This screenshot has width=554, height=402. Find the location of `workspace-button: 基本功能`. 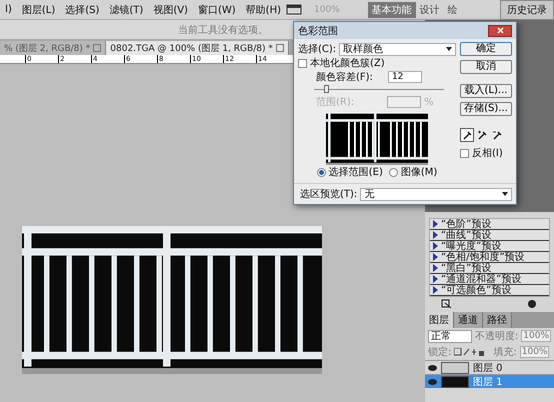

workspace-button: 基本功能 is located at coordinates (392, 10).